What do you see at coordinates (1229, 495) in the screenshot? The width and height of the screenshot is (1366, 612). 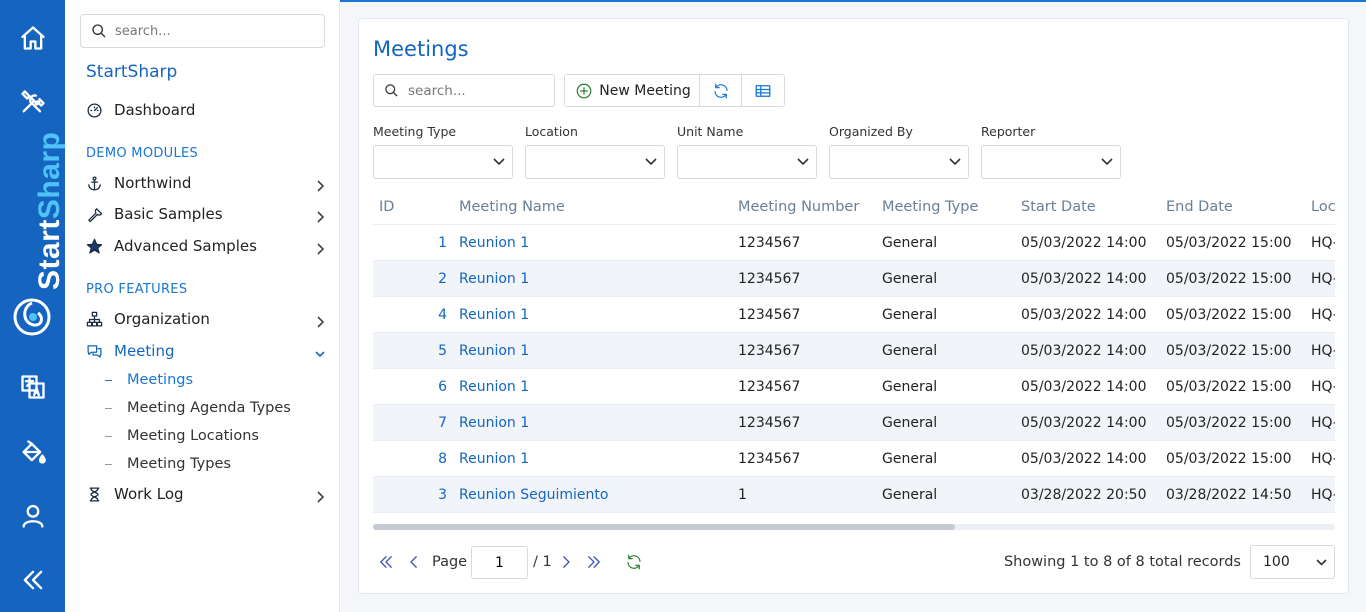 I see `cell-end-date: 03/28/2022 14:50` at bounding box center [1229, 495].